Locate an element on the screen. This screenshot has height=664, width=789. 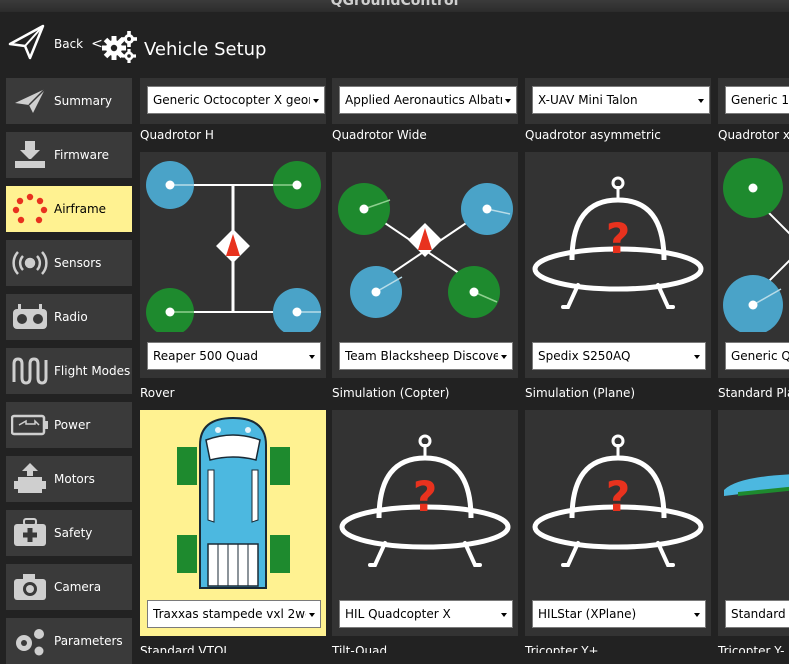
airframe-tile-quadrotor-asymmetric: ? Spedix S250AQ is located at coordinates (618, 265).